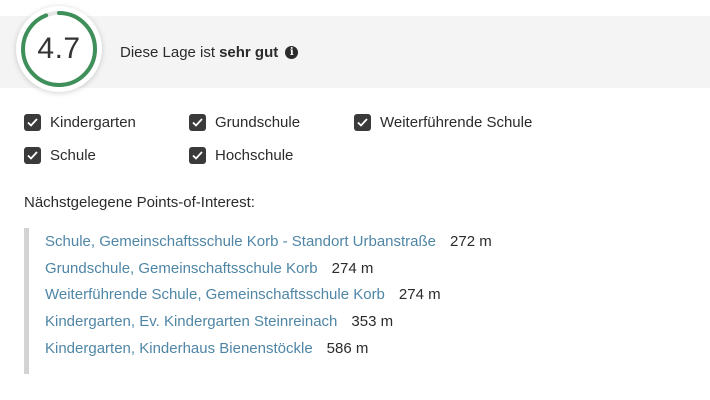 The width and height of the screenshot is (710, 400). What do you see at coordinates (254, 155) in the screenshot?
I see `filter-label: Hochschule` at bounding box center [254, 155].